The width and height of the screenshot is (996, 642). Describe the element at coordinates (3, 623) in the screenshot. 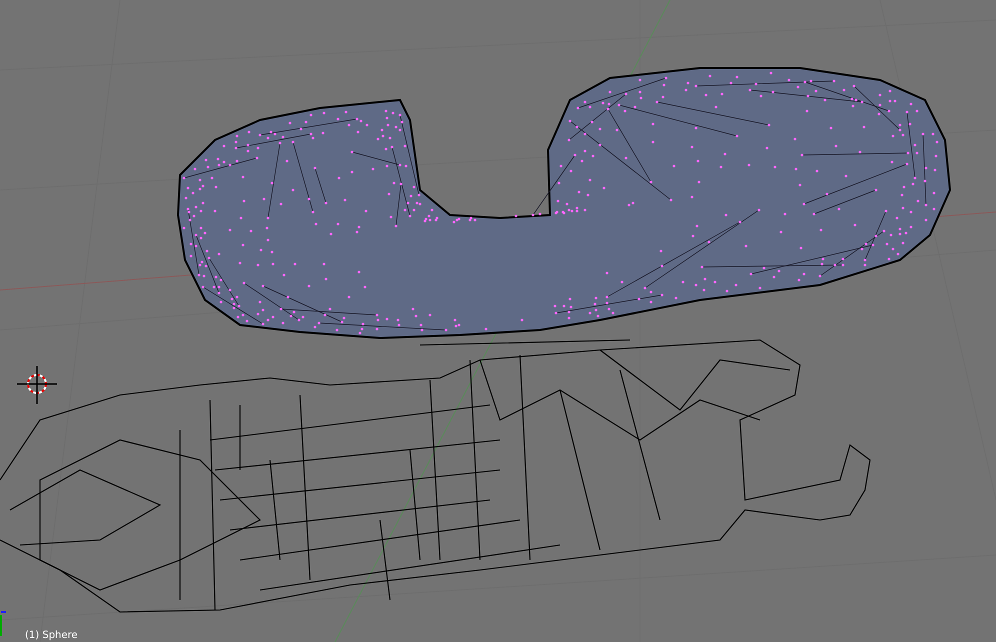

I see `axis-icon` at that location.